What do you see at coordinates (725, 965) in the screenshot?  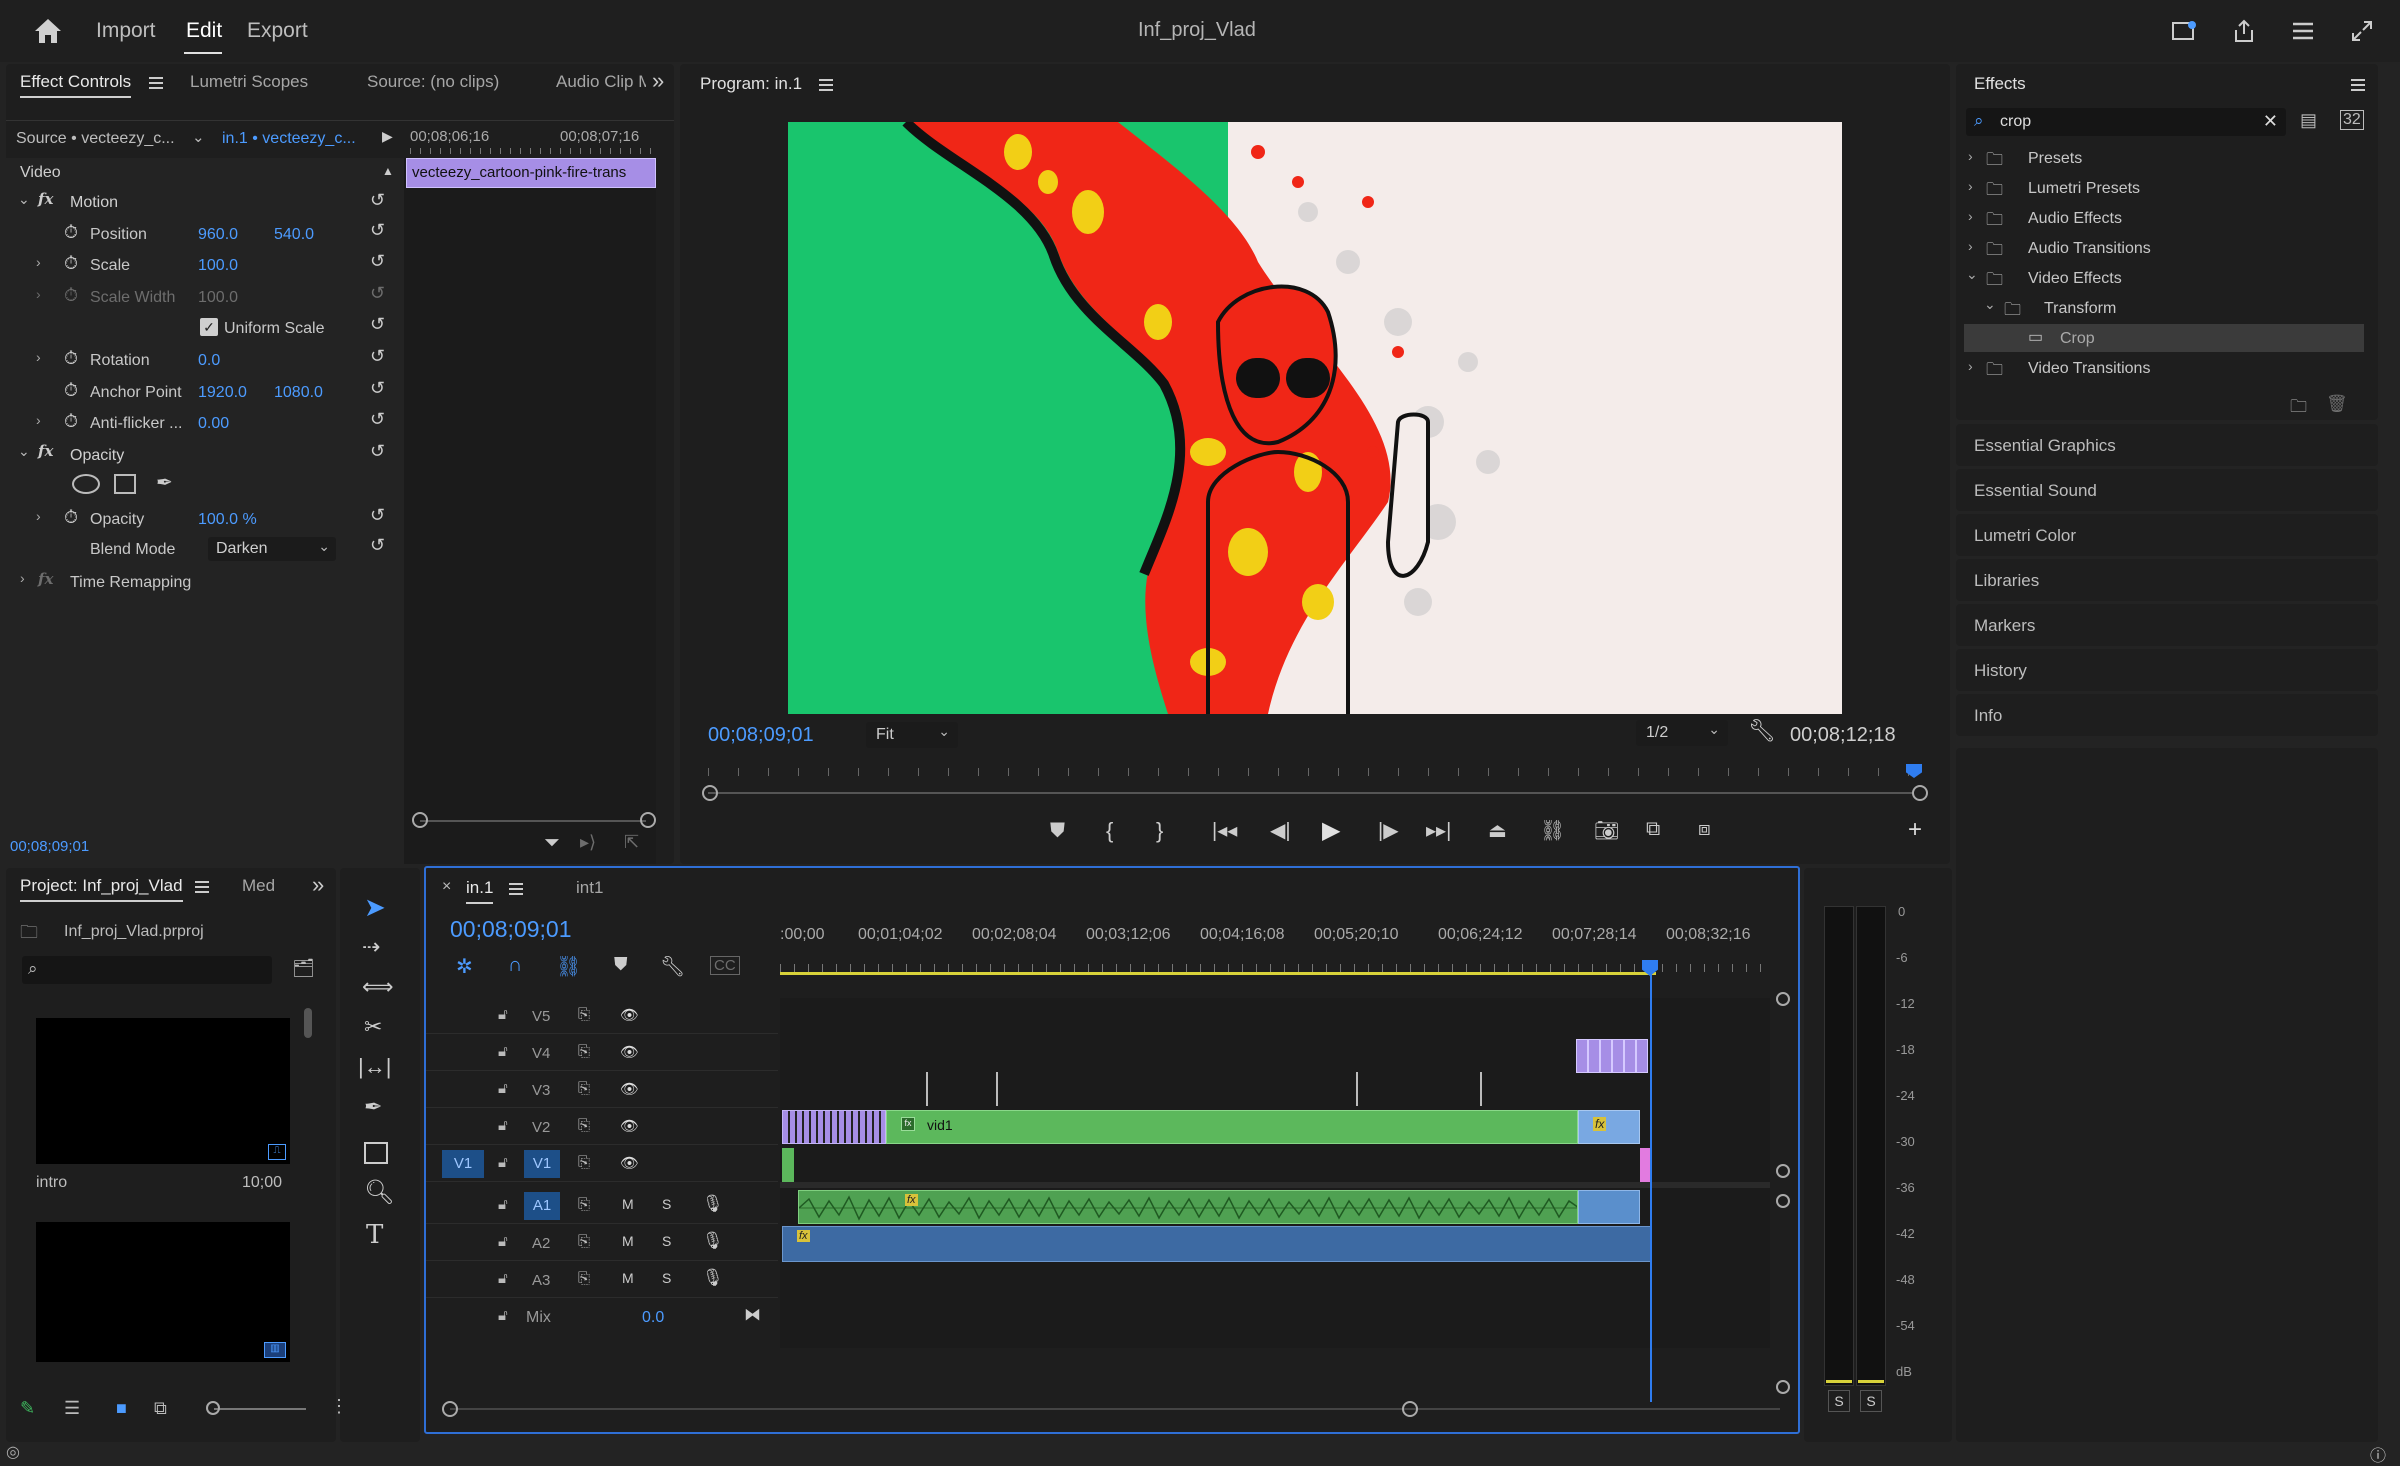 I see `captions-icon: CC` at bounding box center [725, 965].